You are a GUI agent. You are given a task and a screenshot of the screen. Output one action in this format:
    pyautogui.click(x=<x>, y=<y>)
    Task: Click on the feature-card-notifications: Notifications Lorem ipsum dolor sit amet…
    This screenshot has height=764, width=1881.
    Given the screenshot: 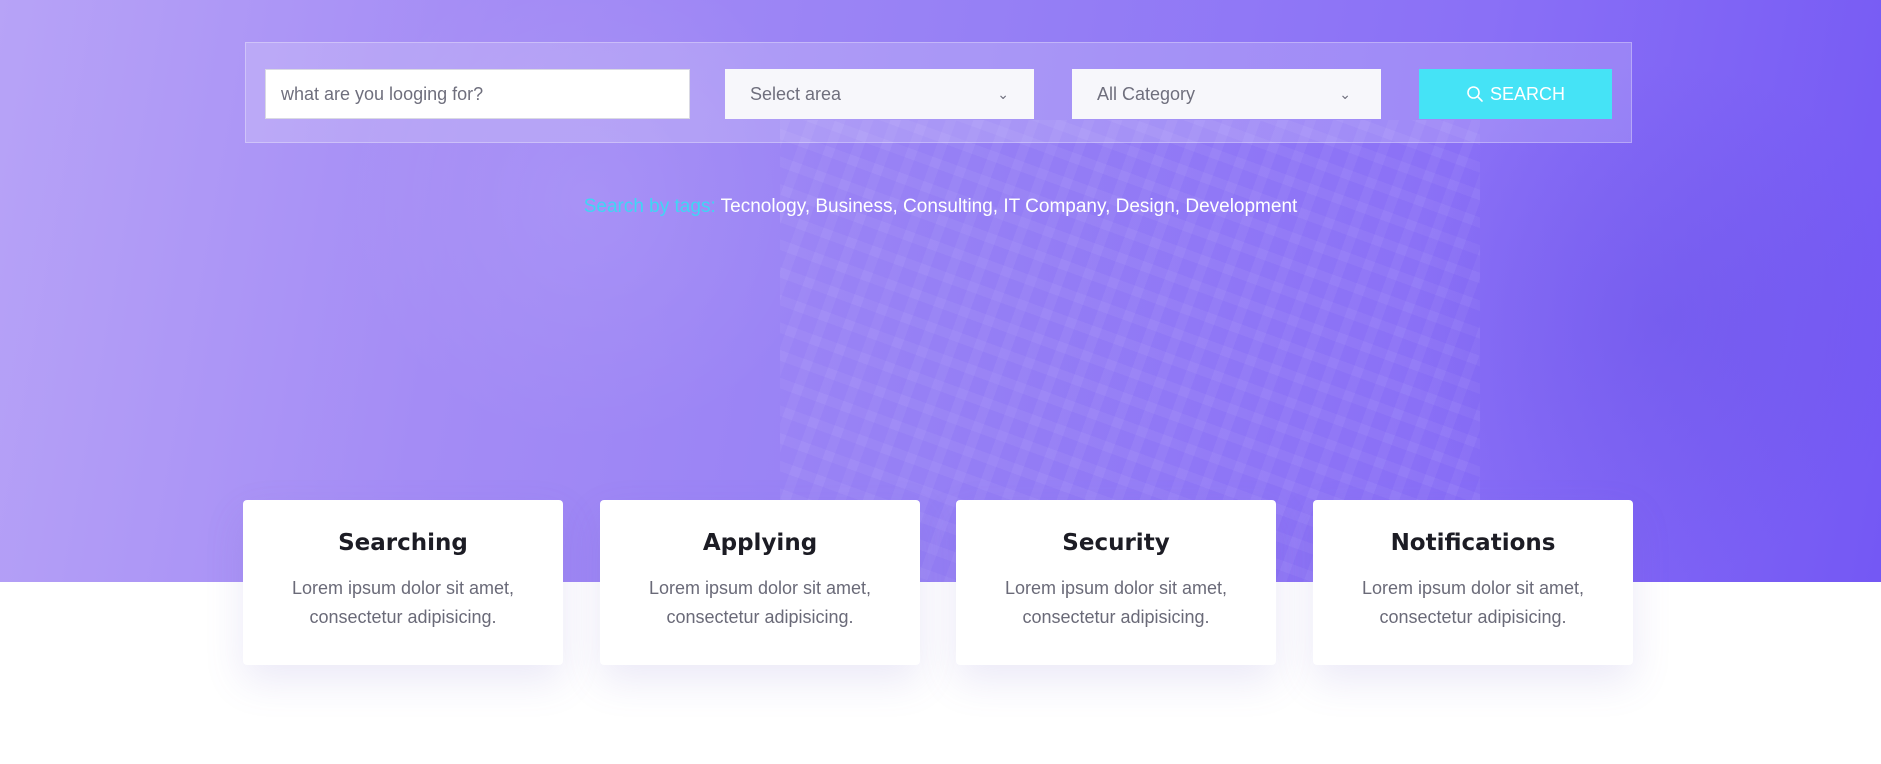 What is the action you would take?
    pyautogui.click(x=1473, y=582)
    